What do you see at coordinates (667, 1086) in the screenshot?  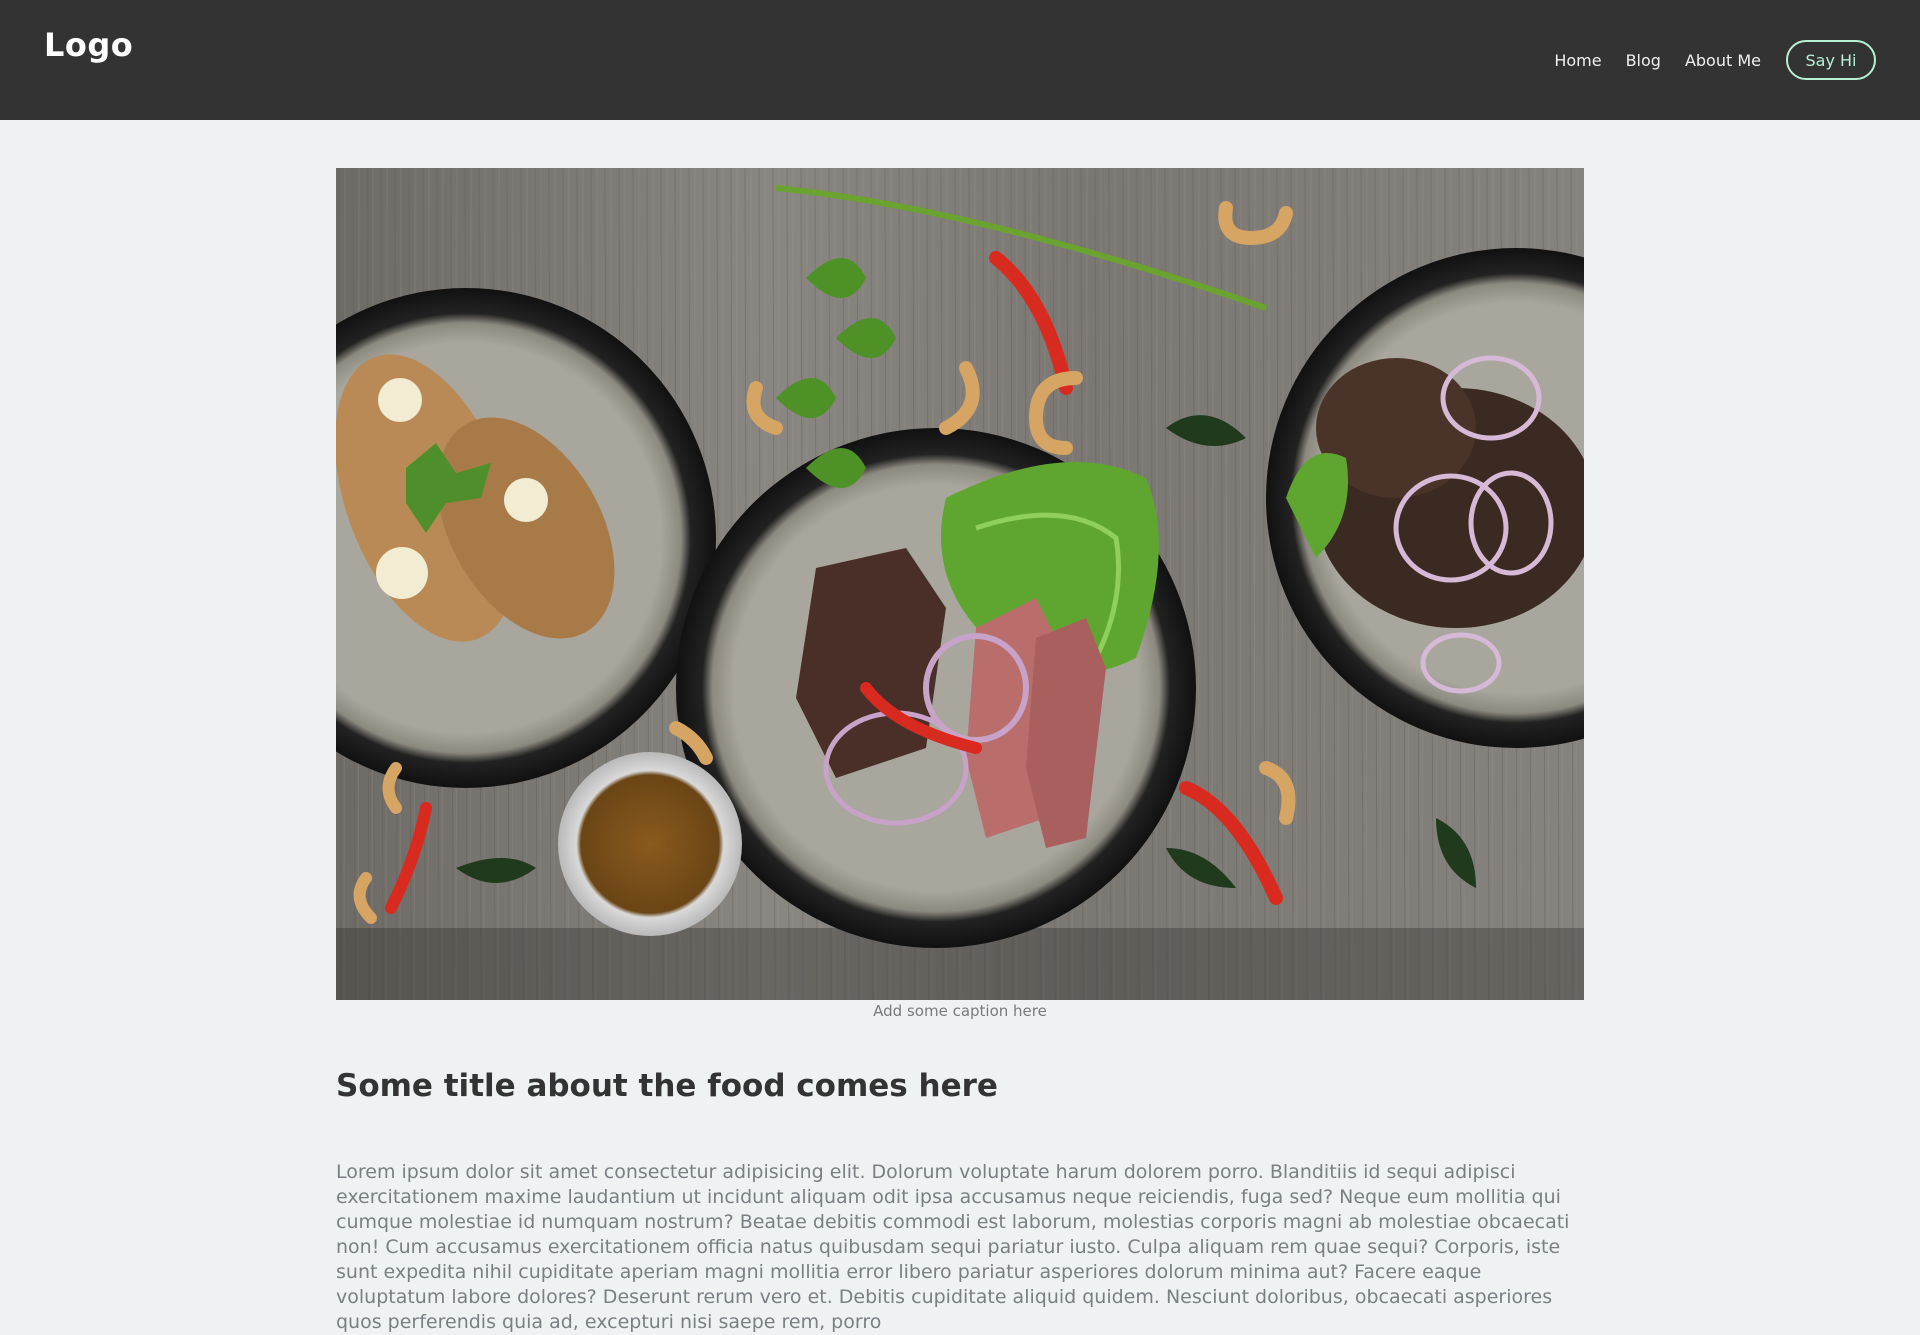 I see `article-title: Some title about the food comes here` at bounding box center [667, 1086].